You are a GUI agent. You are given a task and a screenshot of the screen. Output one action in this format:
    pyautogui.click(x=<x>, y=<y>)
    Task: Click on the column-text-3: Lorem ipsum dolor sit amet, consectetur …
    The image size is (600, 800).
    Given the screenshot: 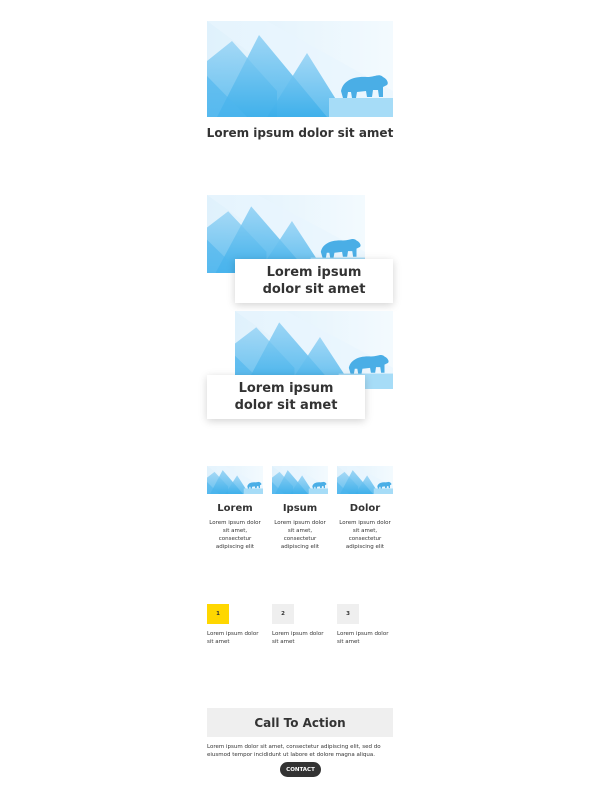 What is the action you would take?
    pyautogui.click(x=365, y=535)
    